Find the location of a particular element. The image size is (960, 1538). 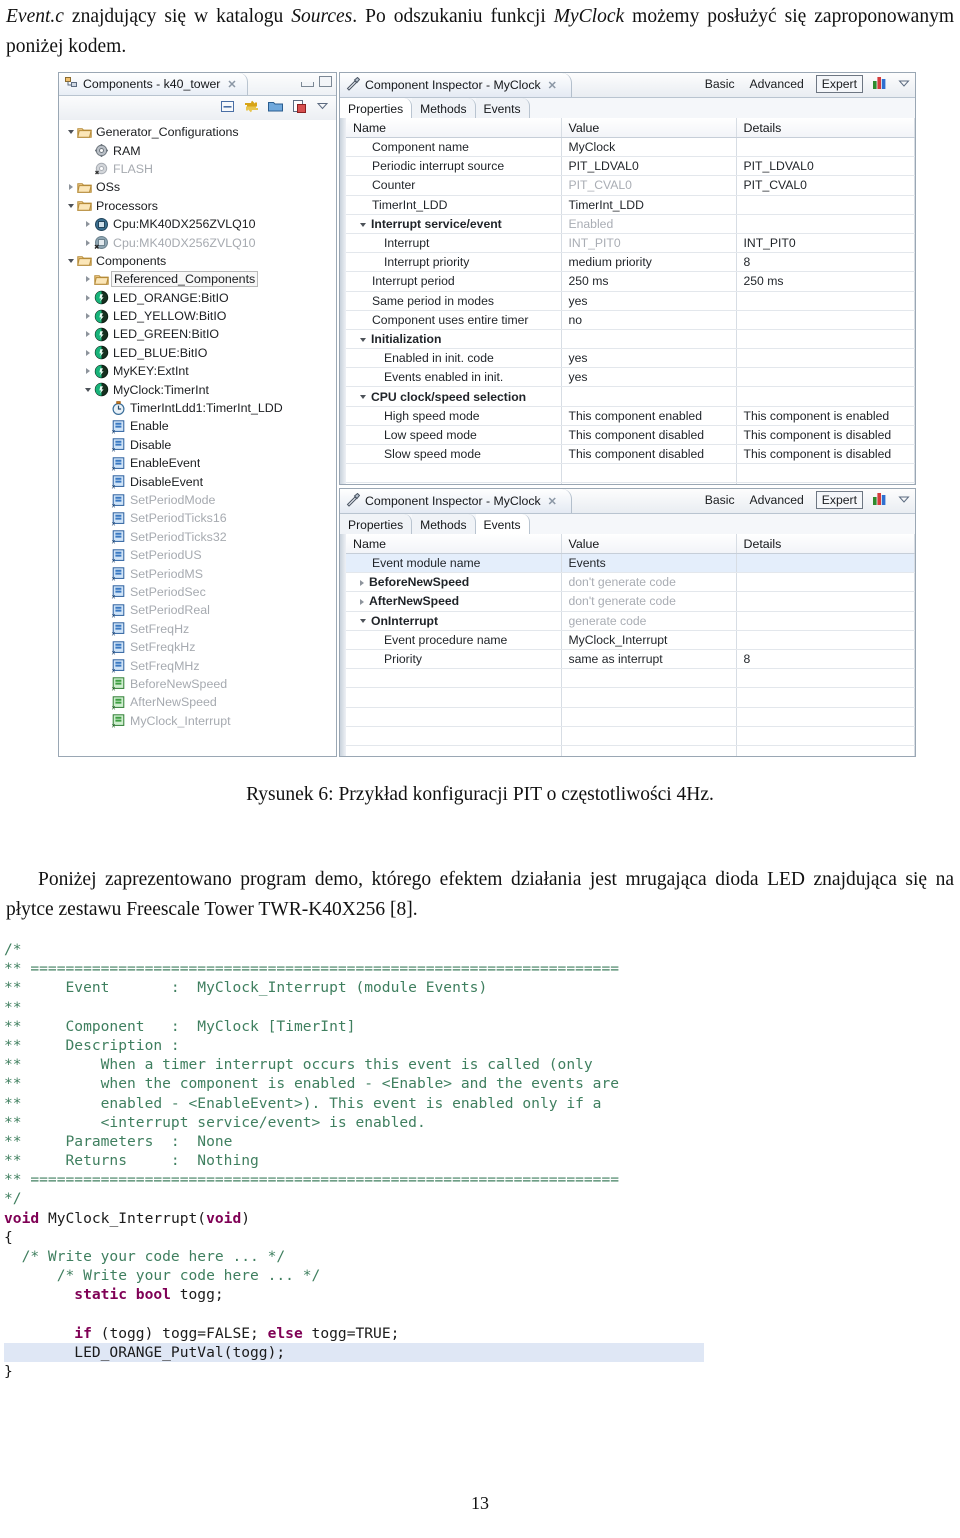

tree-item: x Enable is located at coordinates (197, 426).